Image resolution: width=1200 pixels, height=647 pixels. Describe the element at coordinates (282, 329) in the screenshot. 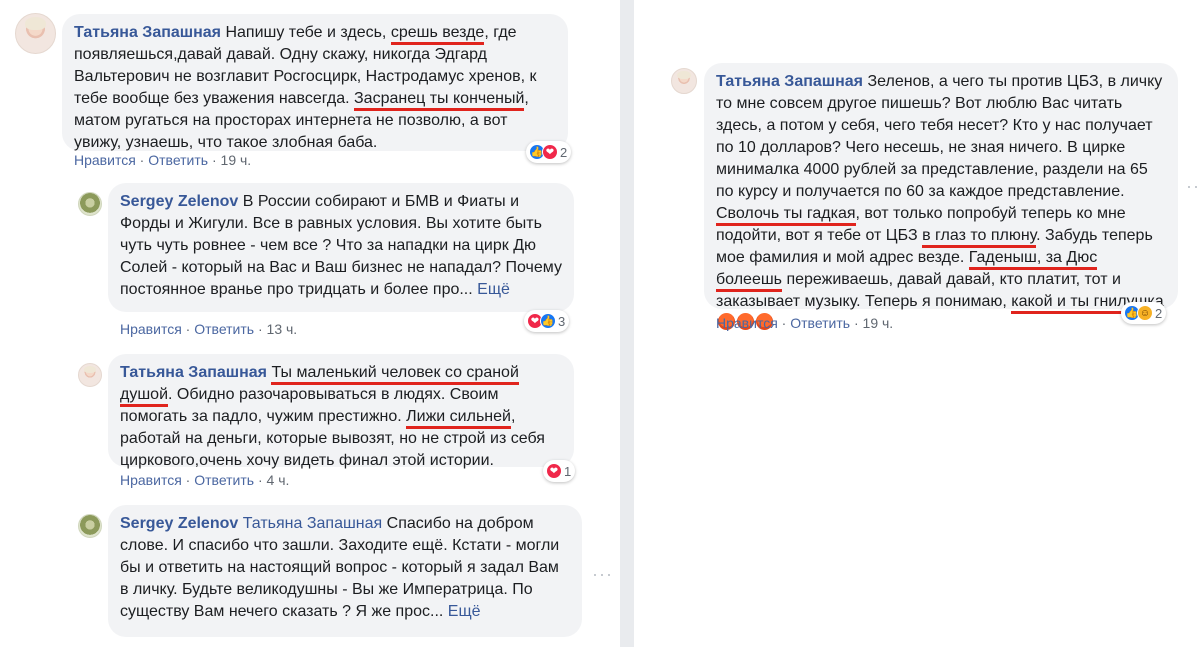

I see `comment-timestamp: 13 ч.` at that location.